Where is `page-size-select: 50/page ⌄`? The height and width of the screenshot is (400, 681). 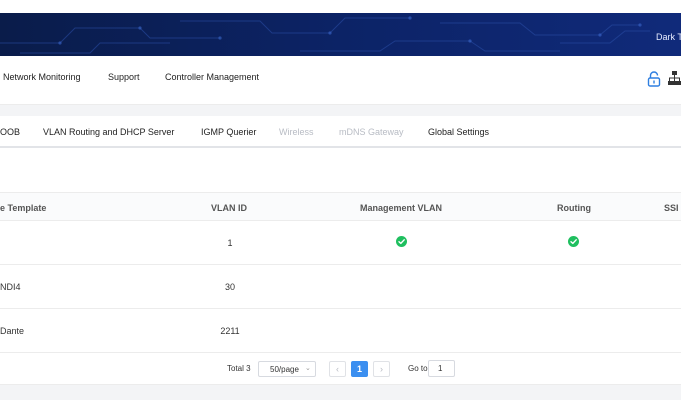
page-size-select: 50/page ⌄ is located at coordinates (287, 369).